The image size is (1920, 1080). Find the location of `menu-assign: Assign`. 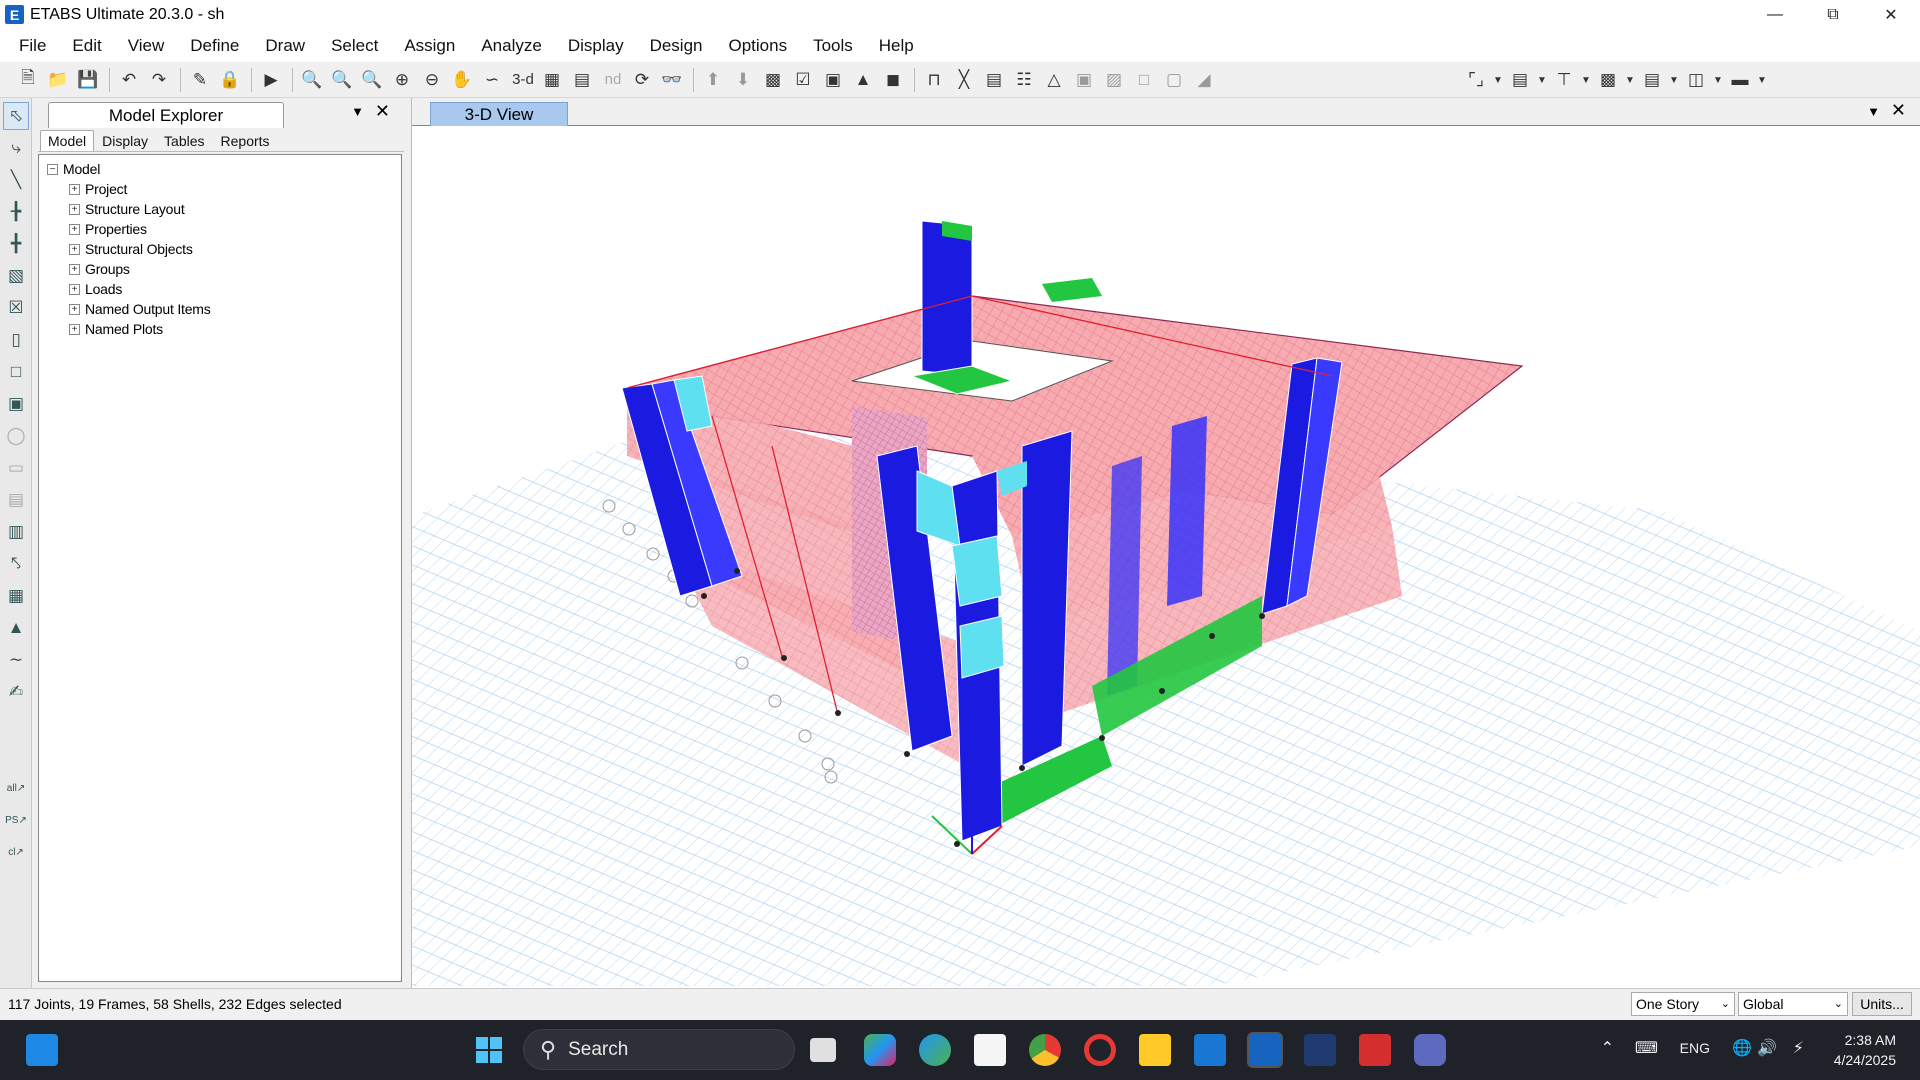

menu-assign: Assign is located at coordinates (429, 45).